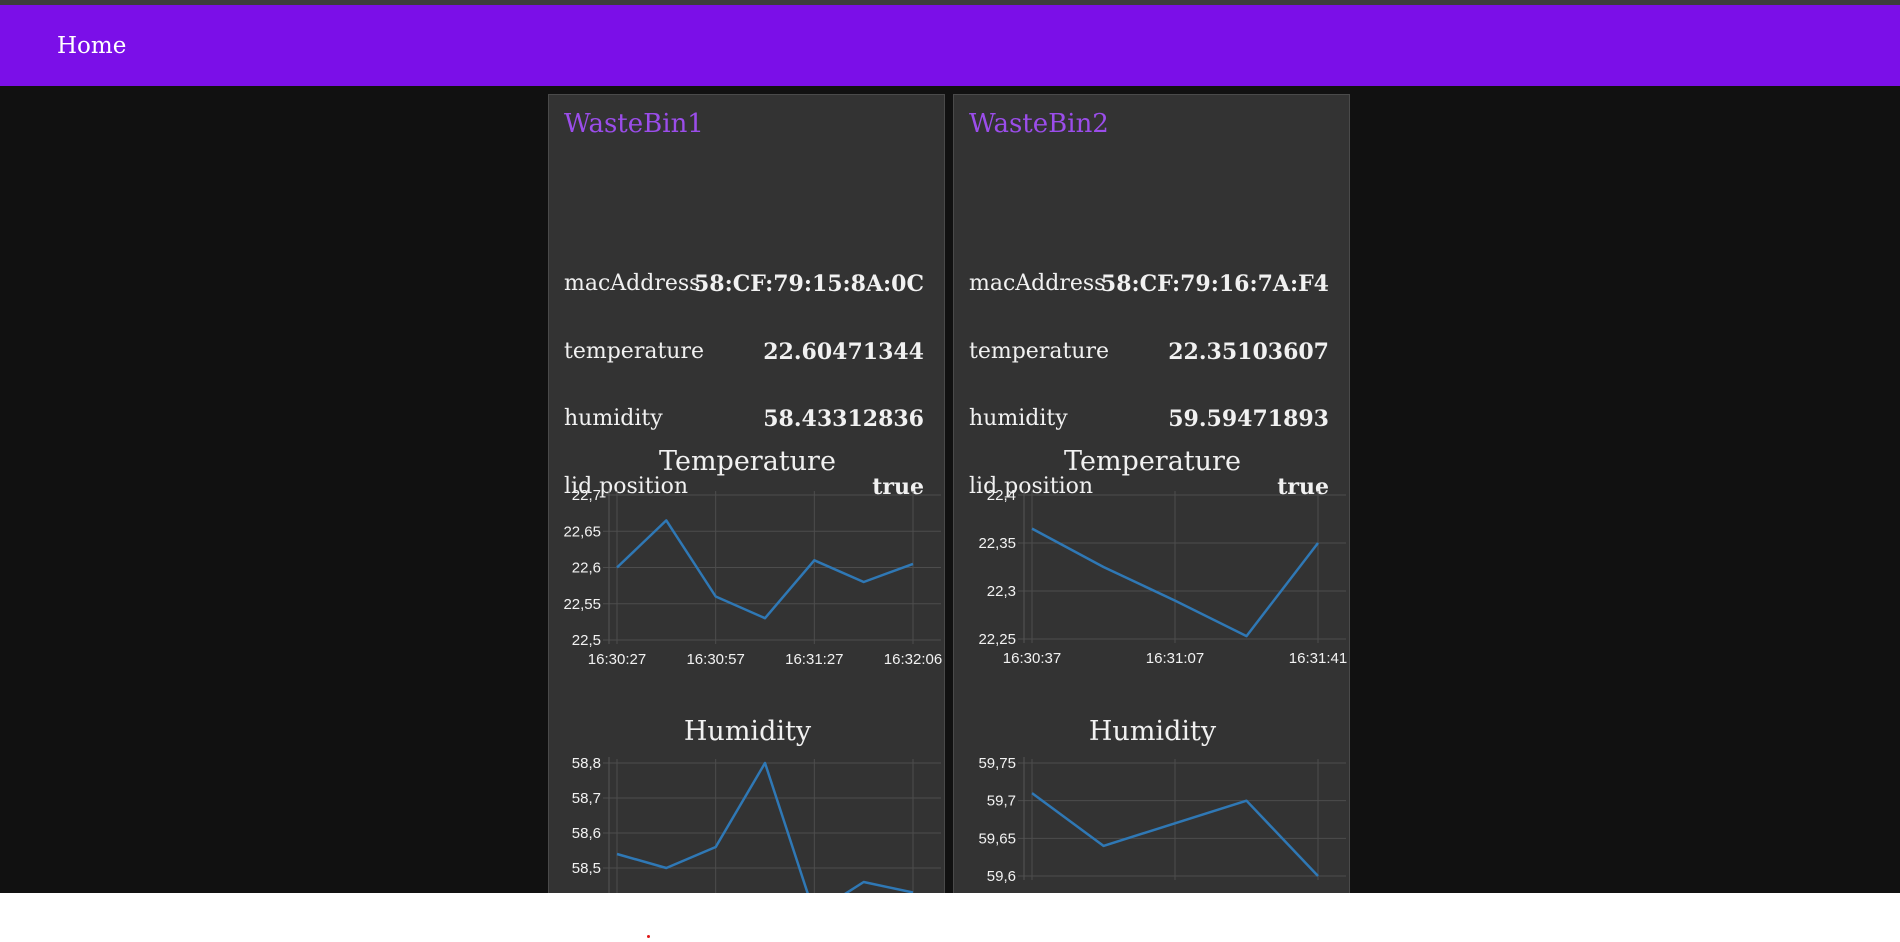  What do you see at coordinates (1032, 657) in the screenshot?
I see `x-tick-label: 16:30:37` at bounding box center [1032, 657].